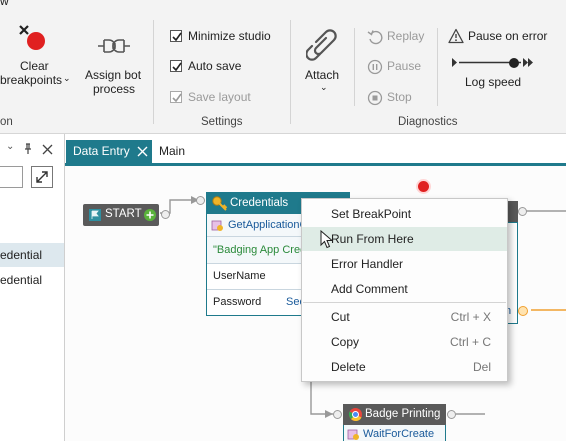  I want to click on start-flag-icon, so click(95, 215).